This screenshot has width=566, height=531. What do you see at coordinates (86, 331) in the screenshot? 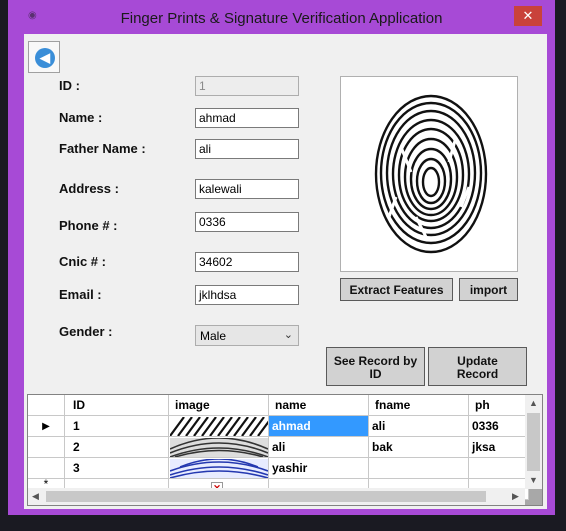
I see `gender-label: Gender :` at bounding box center [86, 331].